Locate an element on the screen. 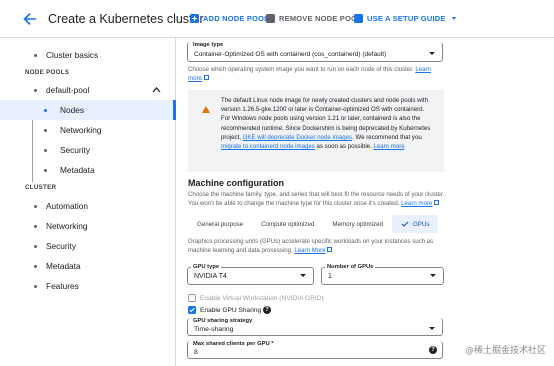 The width and height of the screenshot is (554, 366). machine-config-heading: Machine configuration is located at coordinates (236, 183).